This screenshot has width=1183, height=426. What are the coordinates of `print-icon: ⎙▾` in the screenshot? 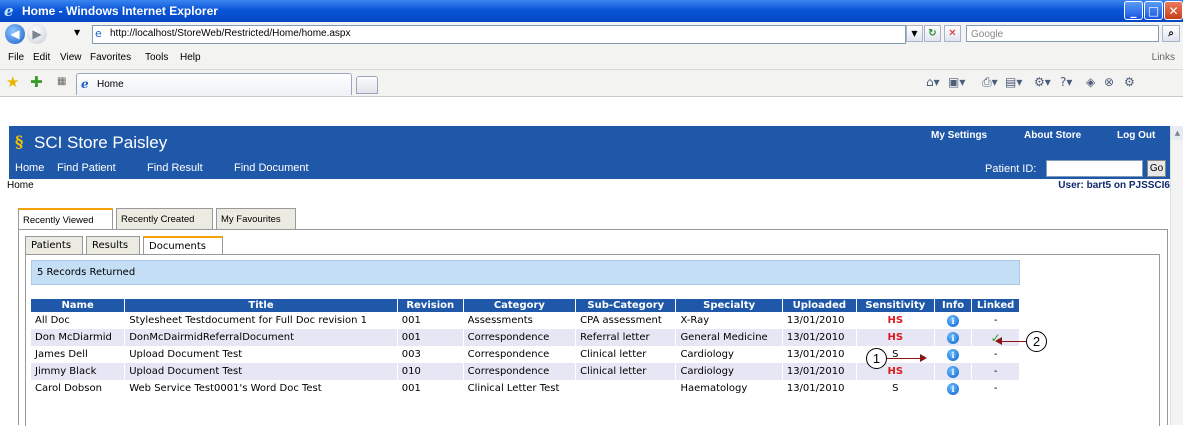 It's located at (990, 82).